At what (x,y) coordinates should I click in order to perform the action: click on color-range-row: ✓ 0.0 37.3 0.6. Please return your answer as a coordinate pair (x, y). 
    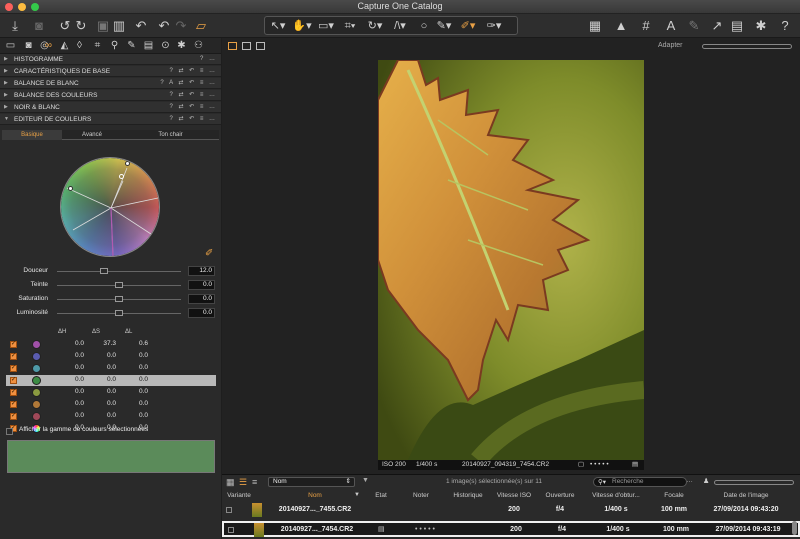
    Looking at the image, I should click on (111, 344).